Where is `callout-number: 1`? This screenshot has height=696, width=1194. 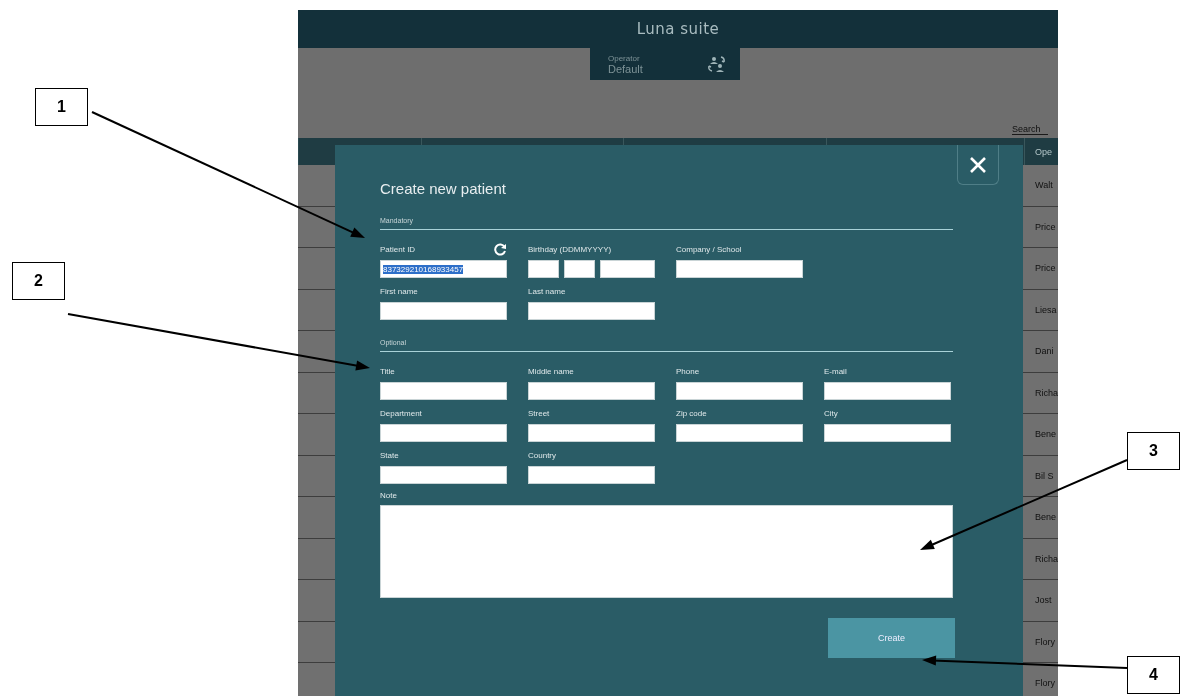 callout-number: 1 is located at coordinates (61, 107).